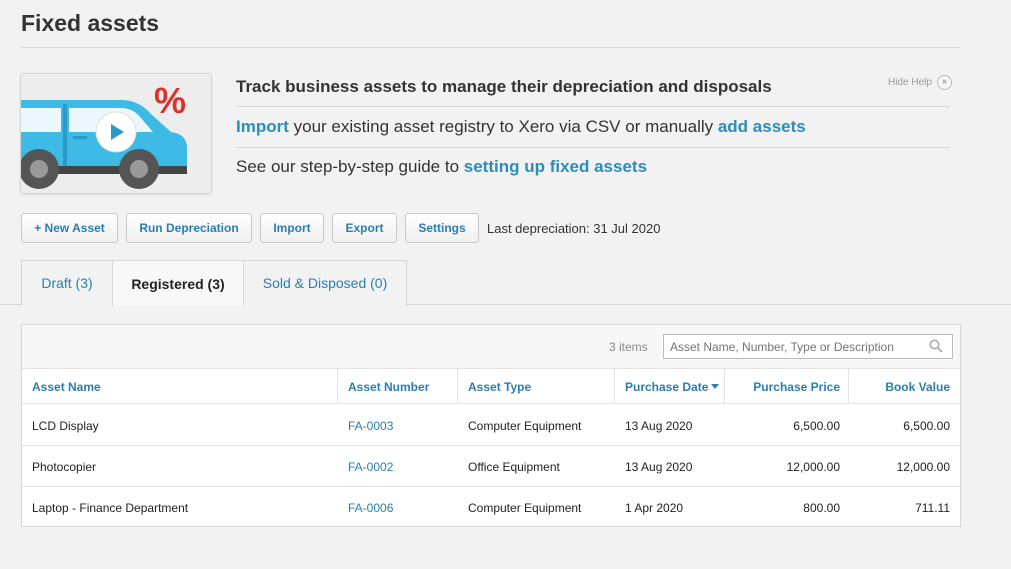  I want to click on column-book-value: Book Value, so click(899, 386).